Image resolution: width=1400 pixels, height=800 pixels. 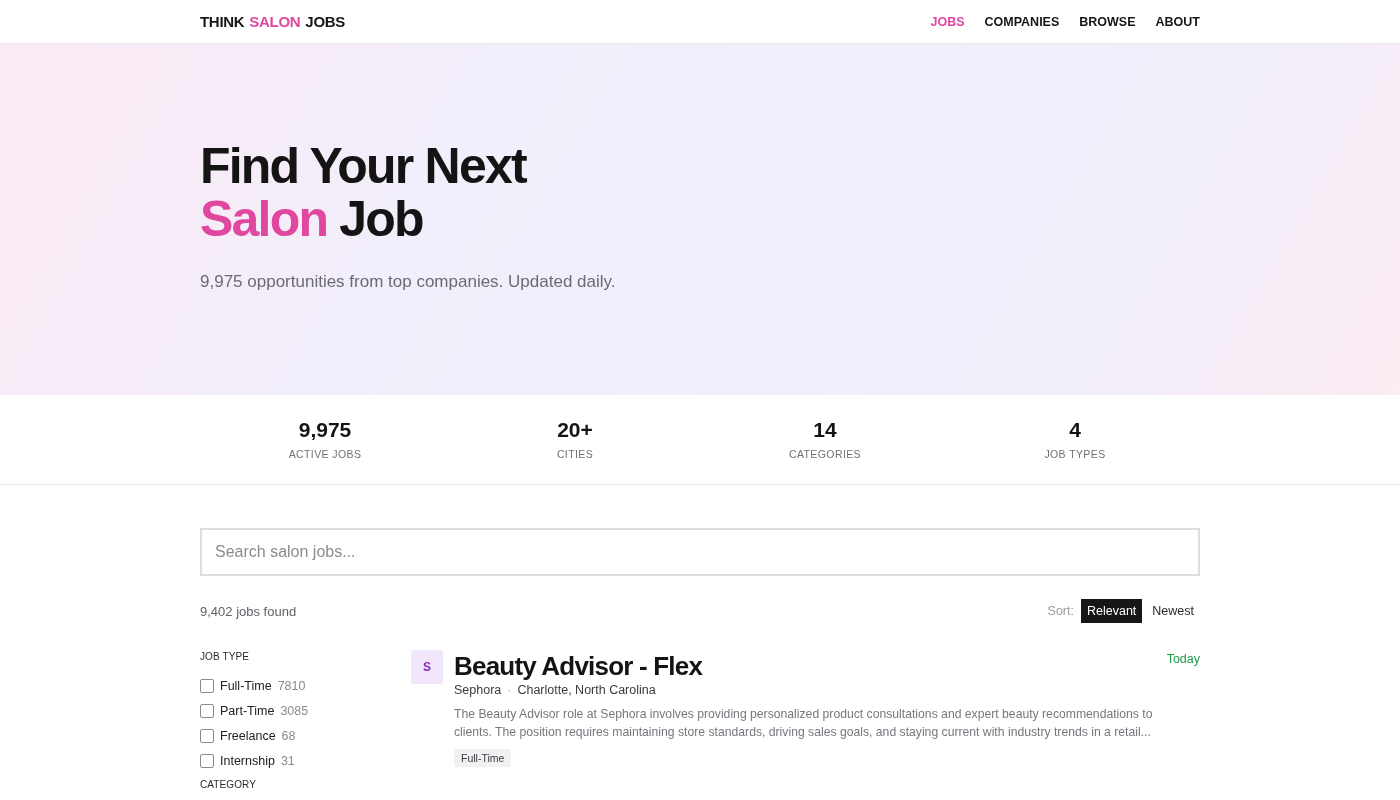 I want to click on filter-option-count: 31, so click(x=287, y=760).